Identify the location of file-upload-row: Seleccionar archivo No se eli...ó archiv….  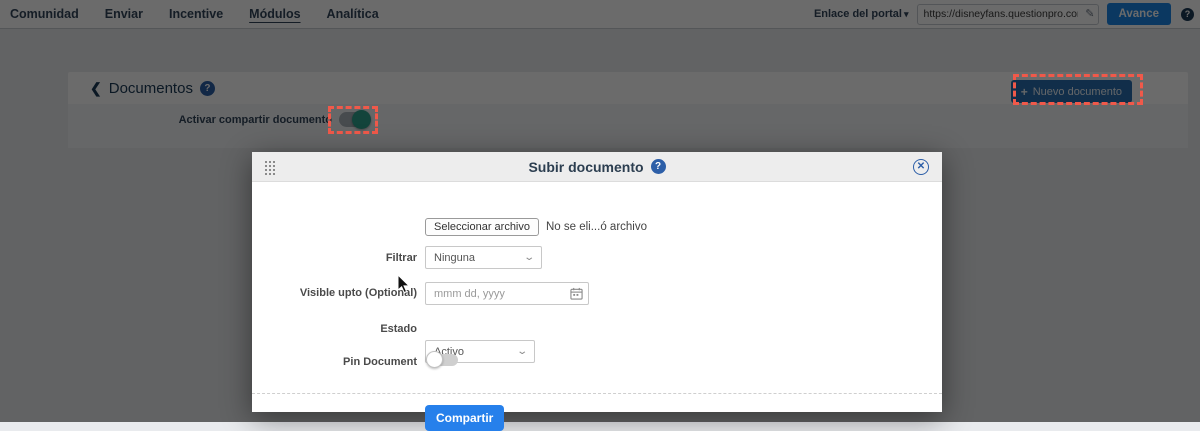
(536, 227).